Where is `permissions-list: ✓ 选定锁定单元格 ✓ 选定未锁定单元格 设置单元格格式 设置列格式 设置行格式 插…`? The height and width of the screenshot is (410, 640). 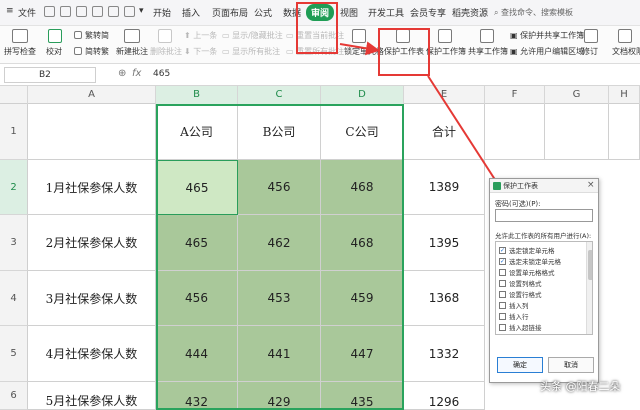 permissions-list: ✓ 选定锁定单元格 ✓ 选定未锁定单元格 设置单元格格式 设置列格式 设置行格式 插… is located at coordinates (544, 288).